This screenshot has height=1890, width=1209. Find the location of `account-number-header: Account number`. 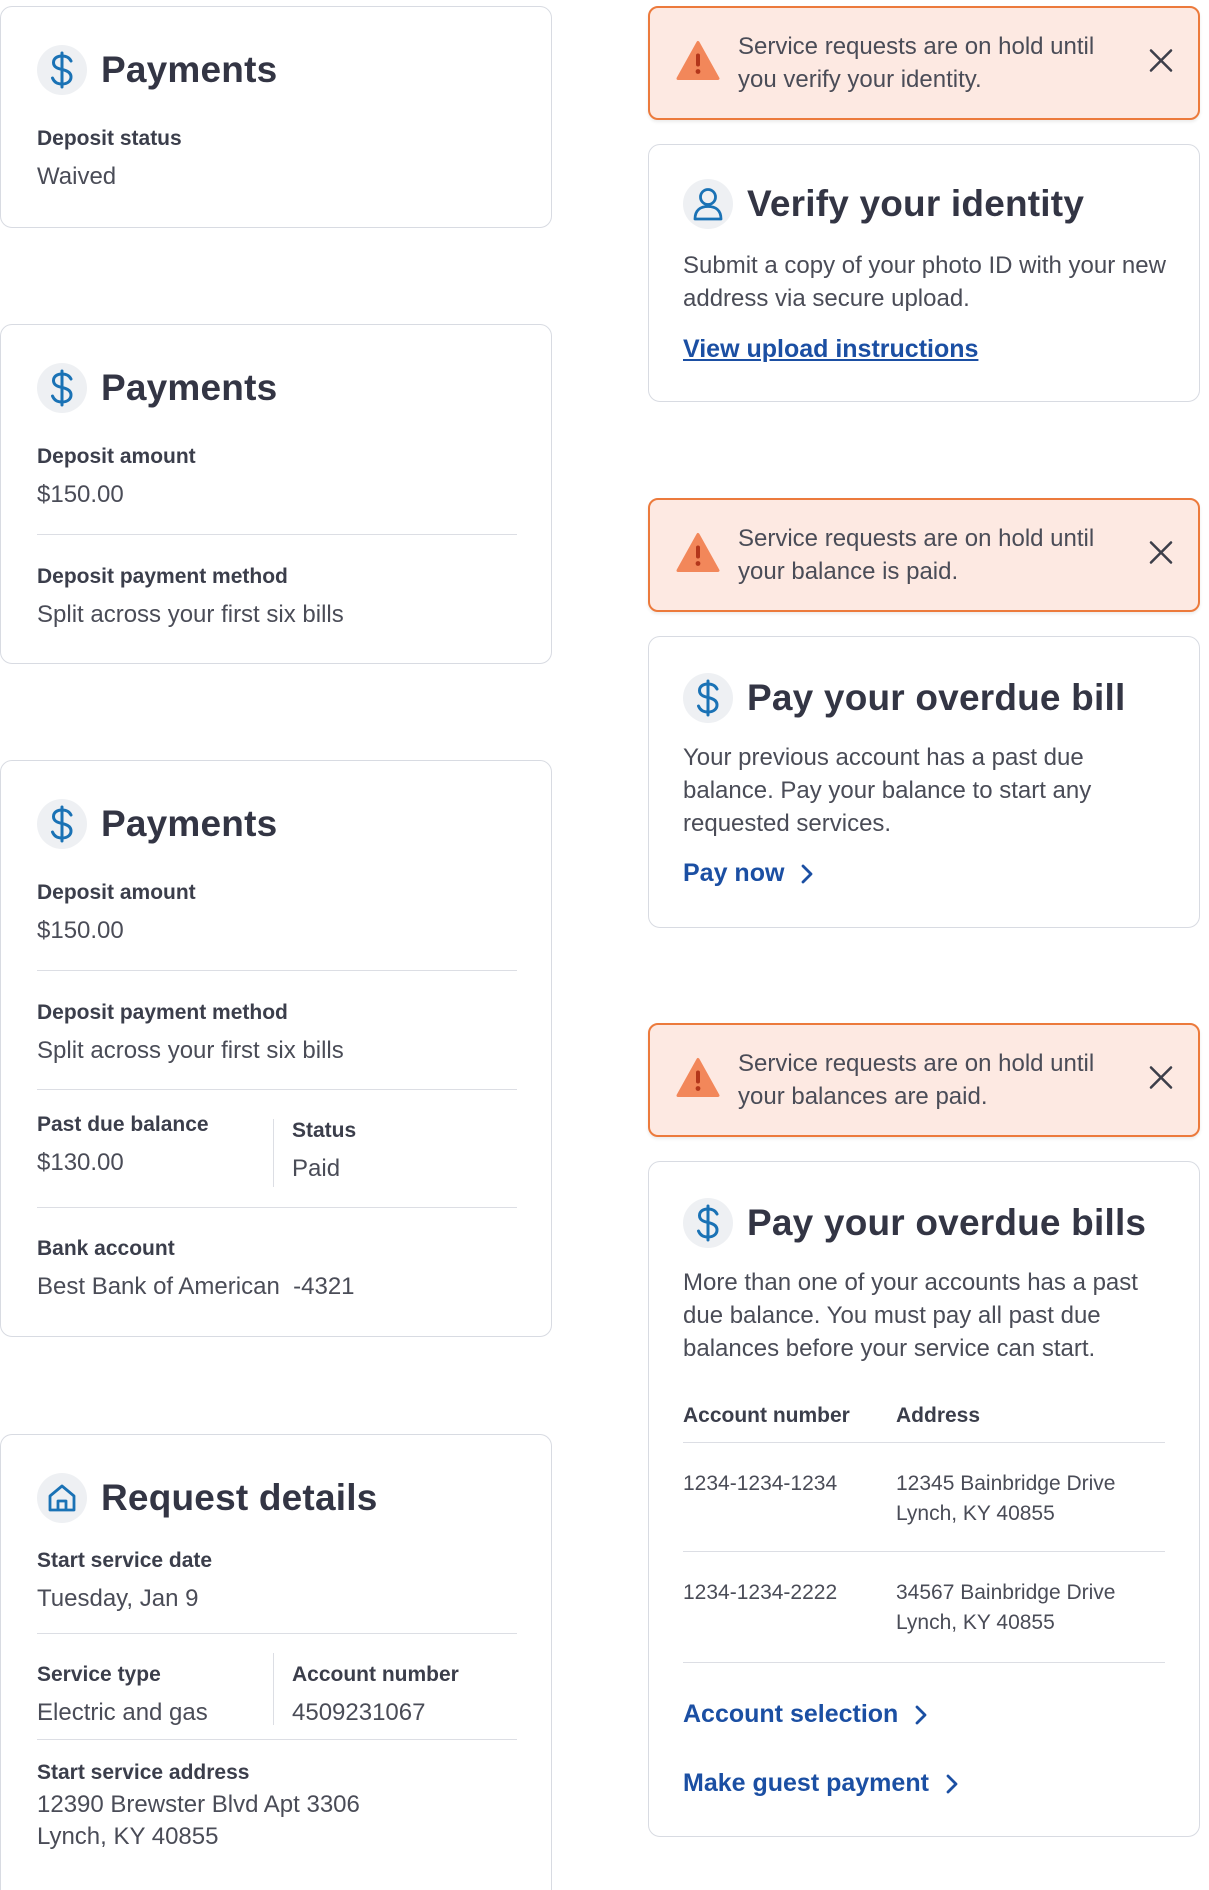

account-number-header: Account number is located at coordinates (766, 1415).